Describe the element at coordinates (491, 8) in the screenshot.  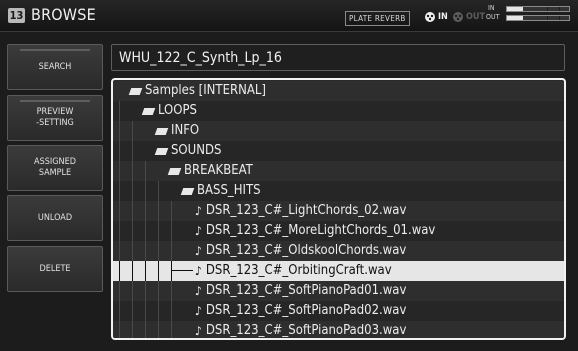
I see `meter-in-label: IN` at that location.